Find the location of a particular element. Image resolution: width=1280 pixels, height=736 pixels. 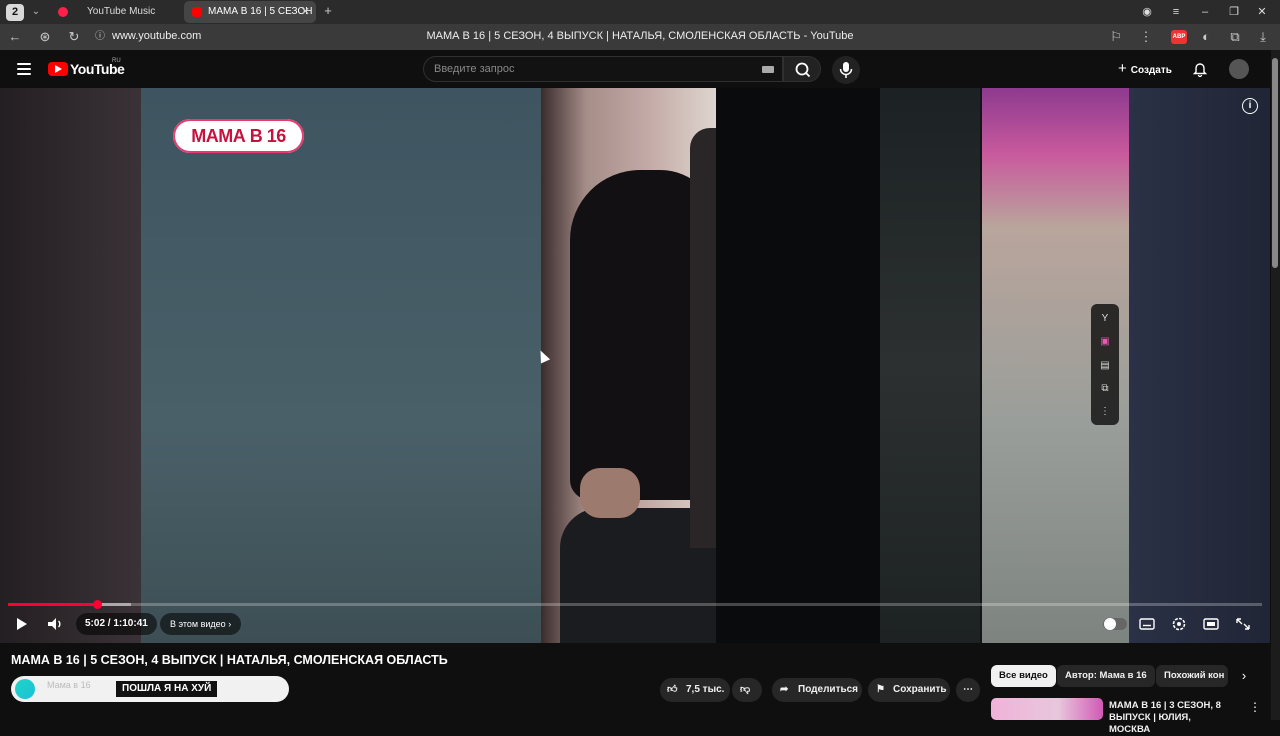

video-frame-right-region is located at coordinates (1199, 365).